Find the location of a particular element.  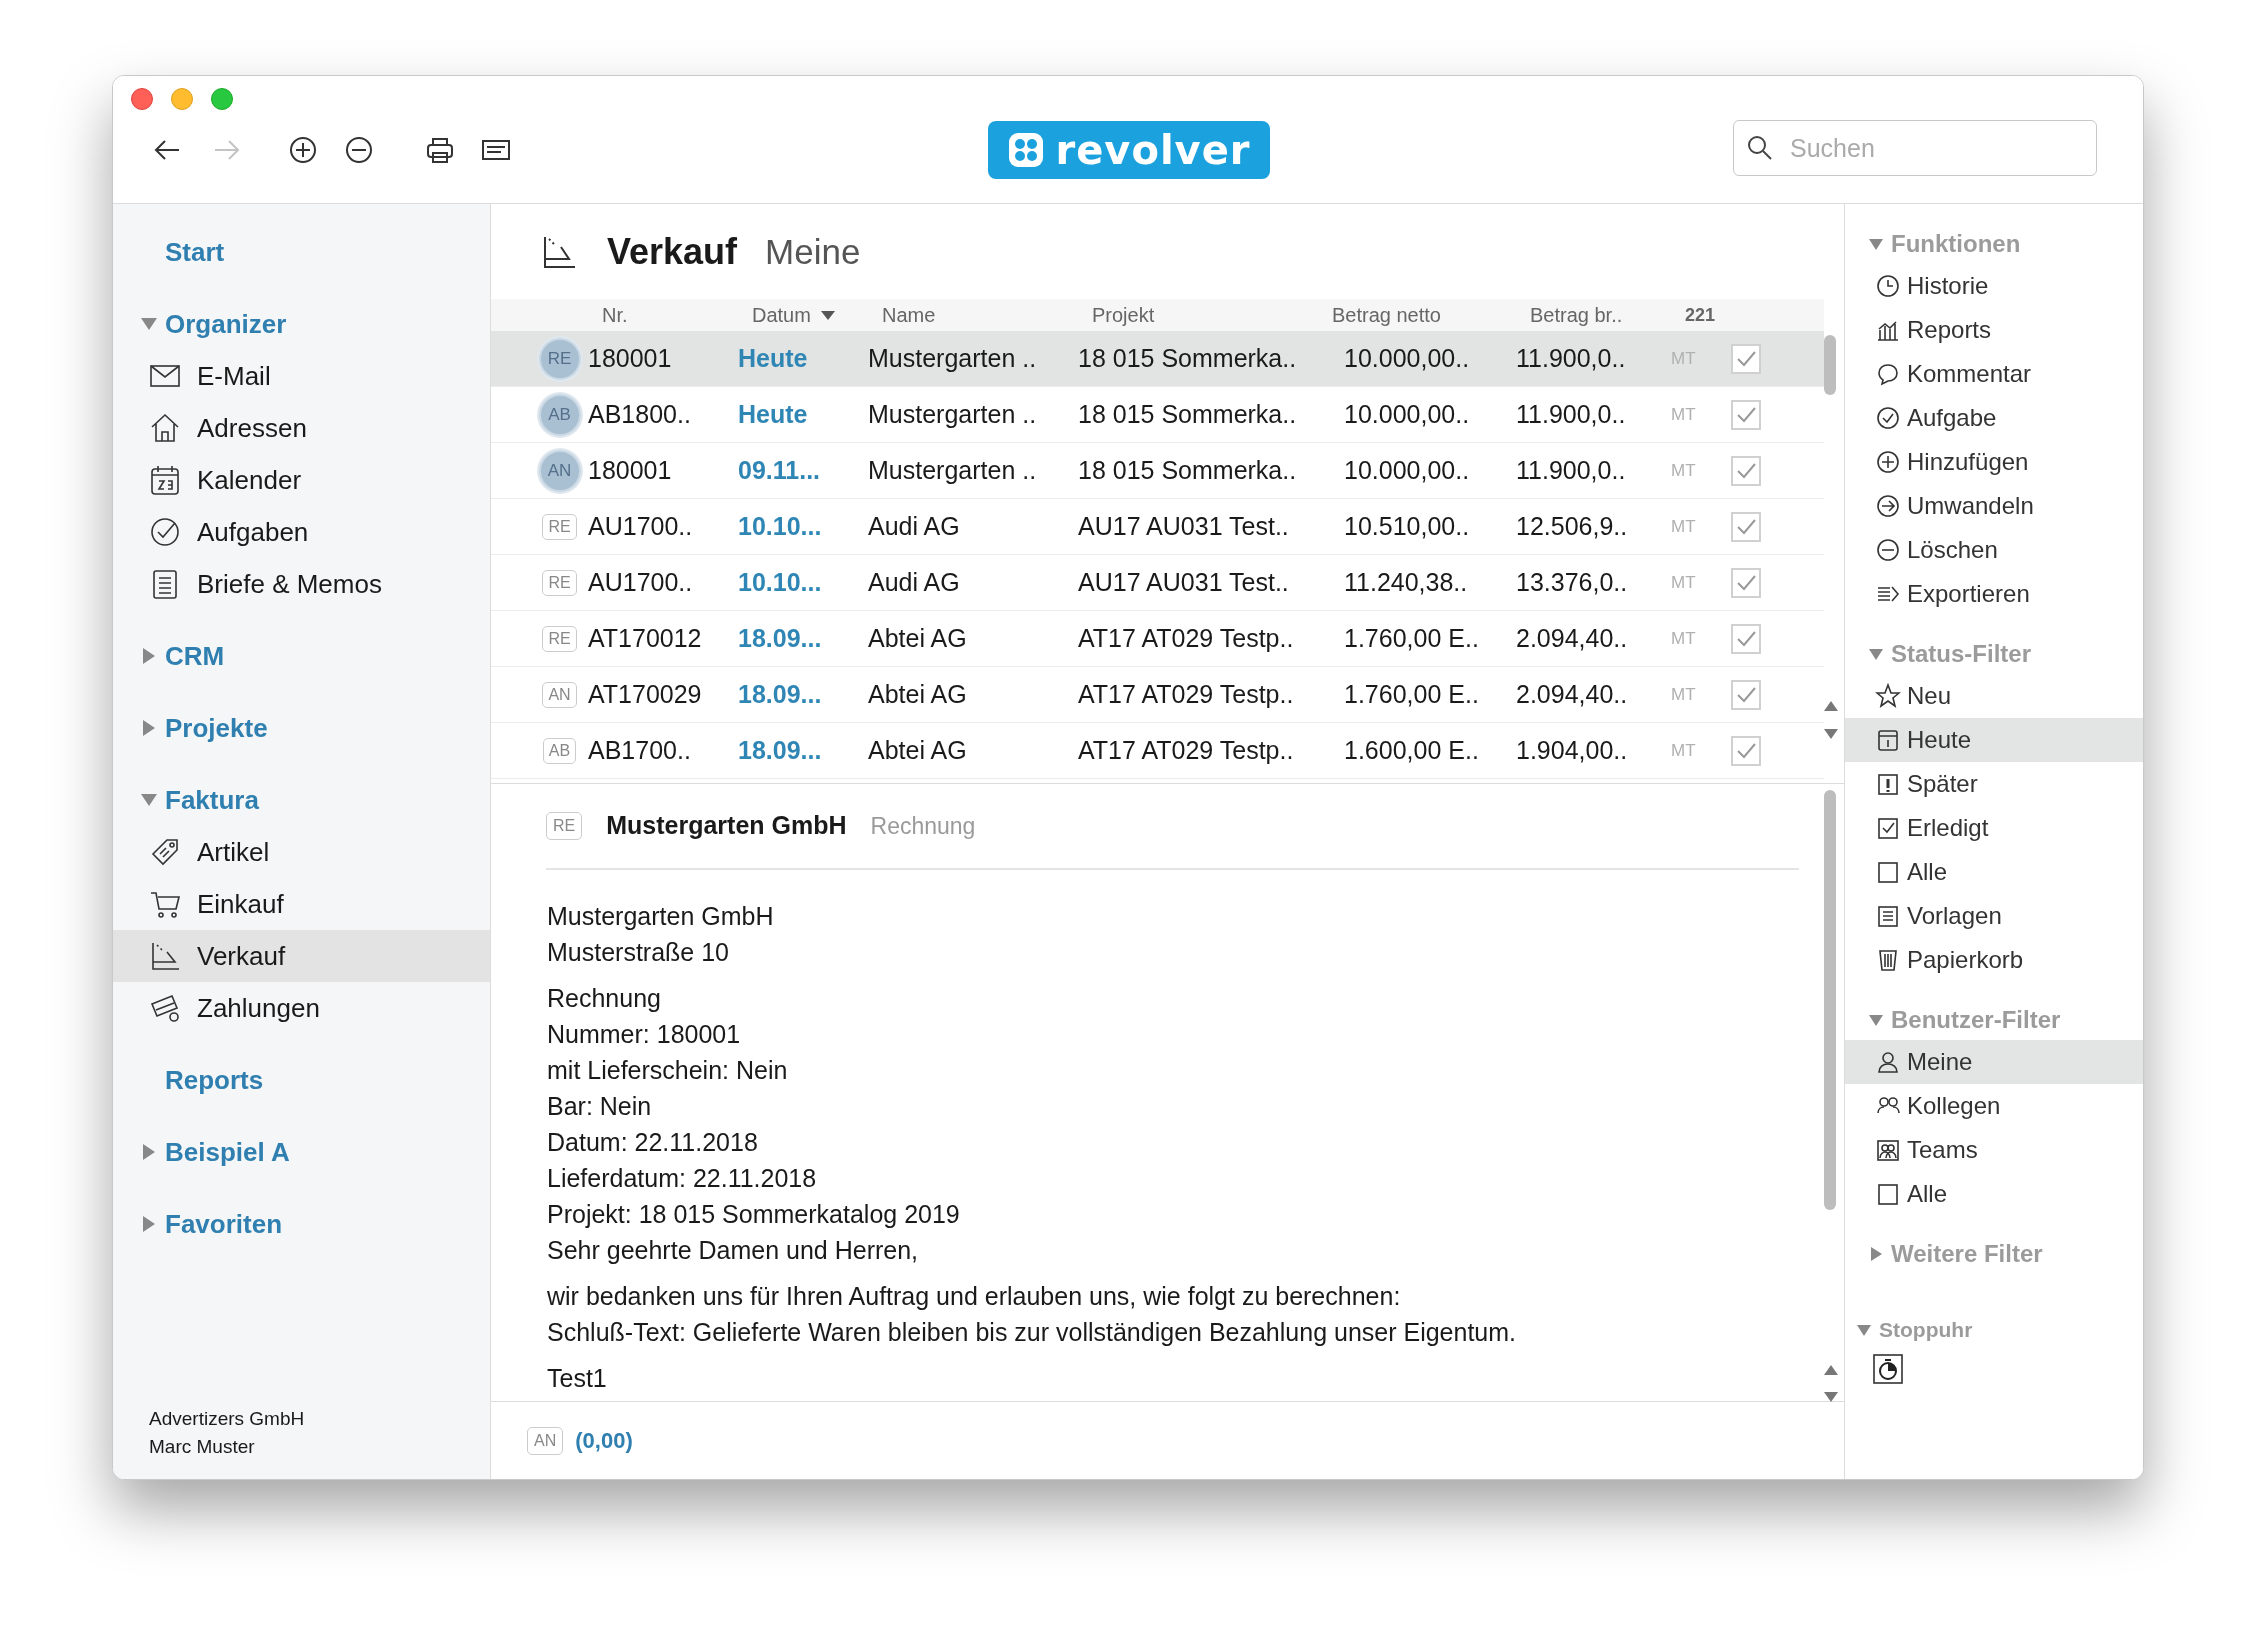

person-icon is located at coordinates (1888, 1062).